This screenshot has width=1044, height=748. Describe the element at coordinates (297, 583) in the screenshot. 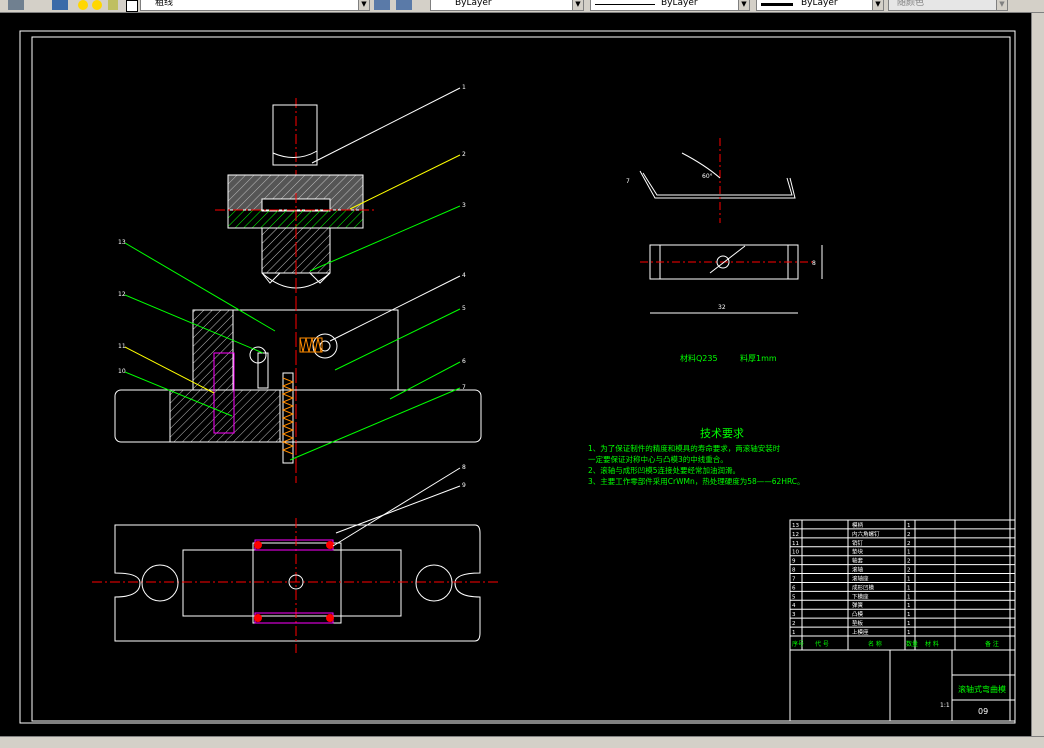

I see `plan-outline` at that location.